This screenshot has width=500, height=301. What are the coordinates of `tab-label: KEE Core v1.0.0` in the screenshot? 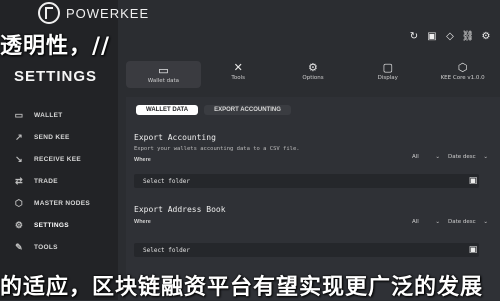 It's located at (462, 78).